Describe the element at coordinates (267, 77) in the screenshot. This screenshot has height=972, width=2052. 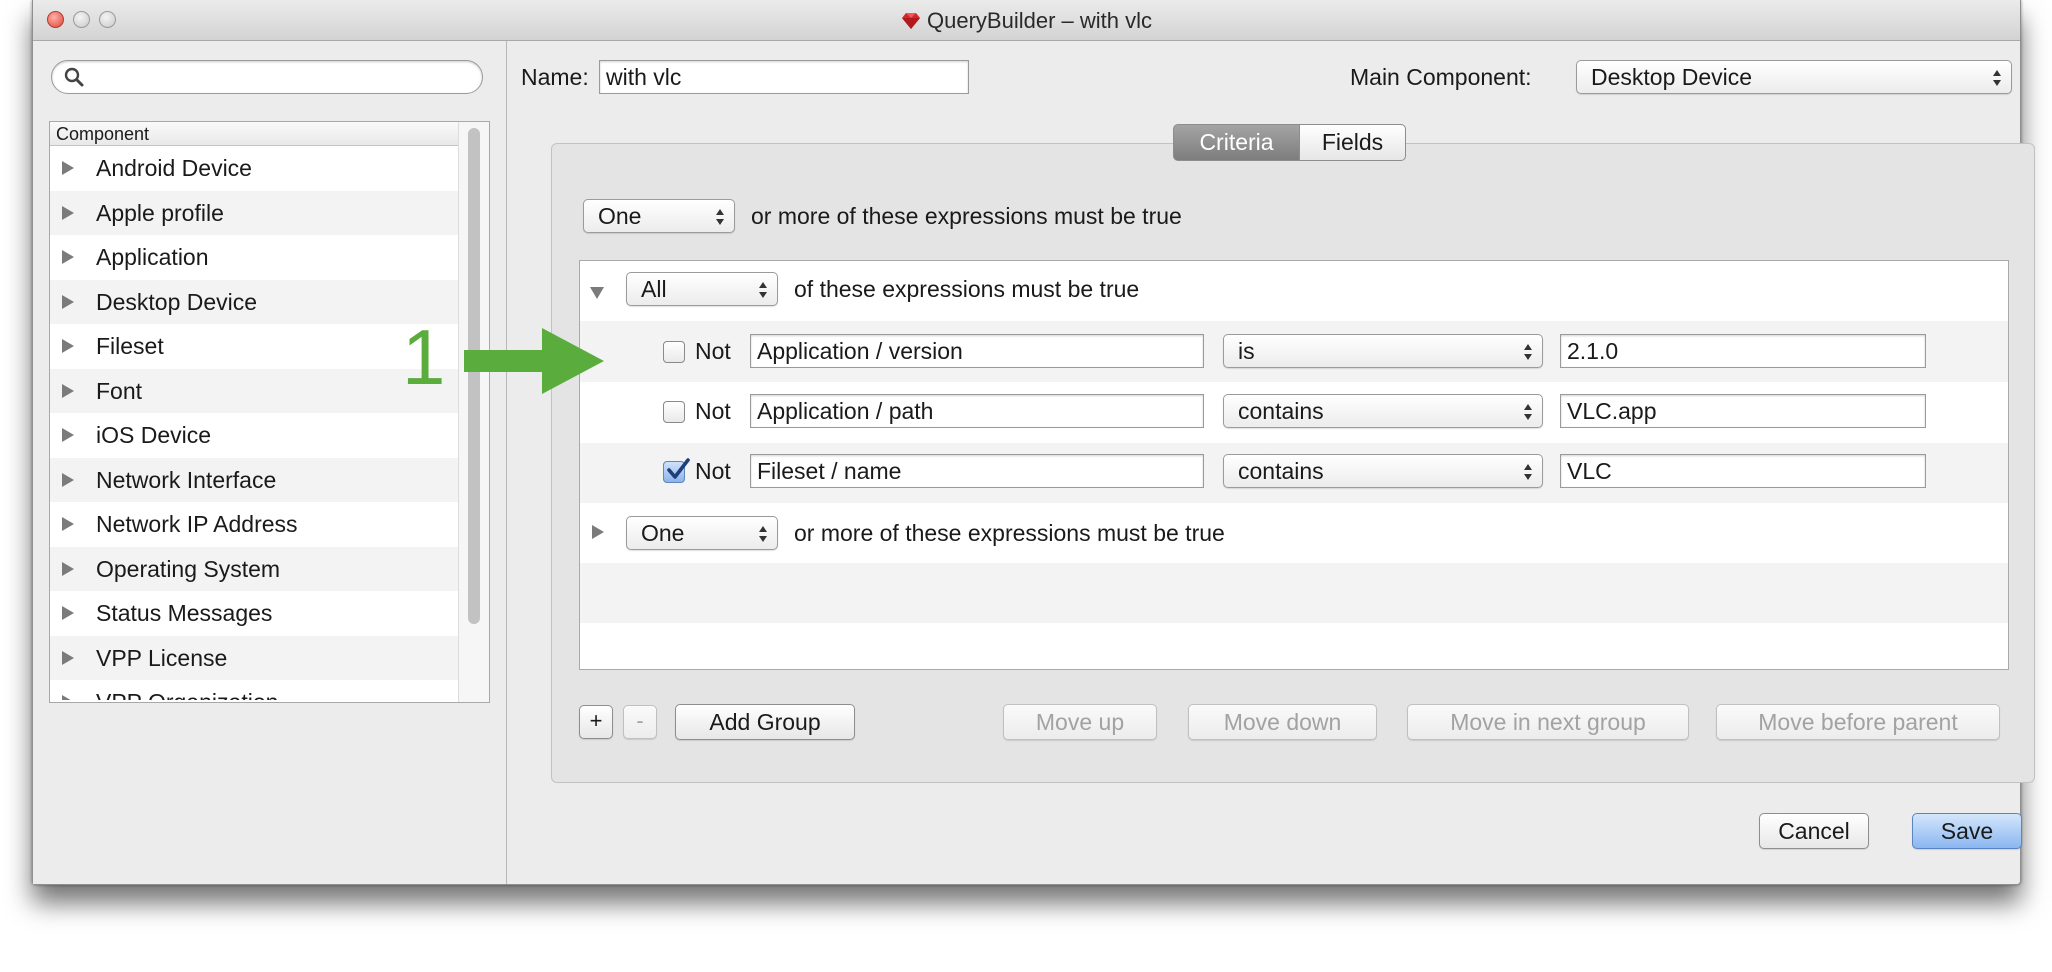
I see `search-field` at that location.